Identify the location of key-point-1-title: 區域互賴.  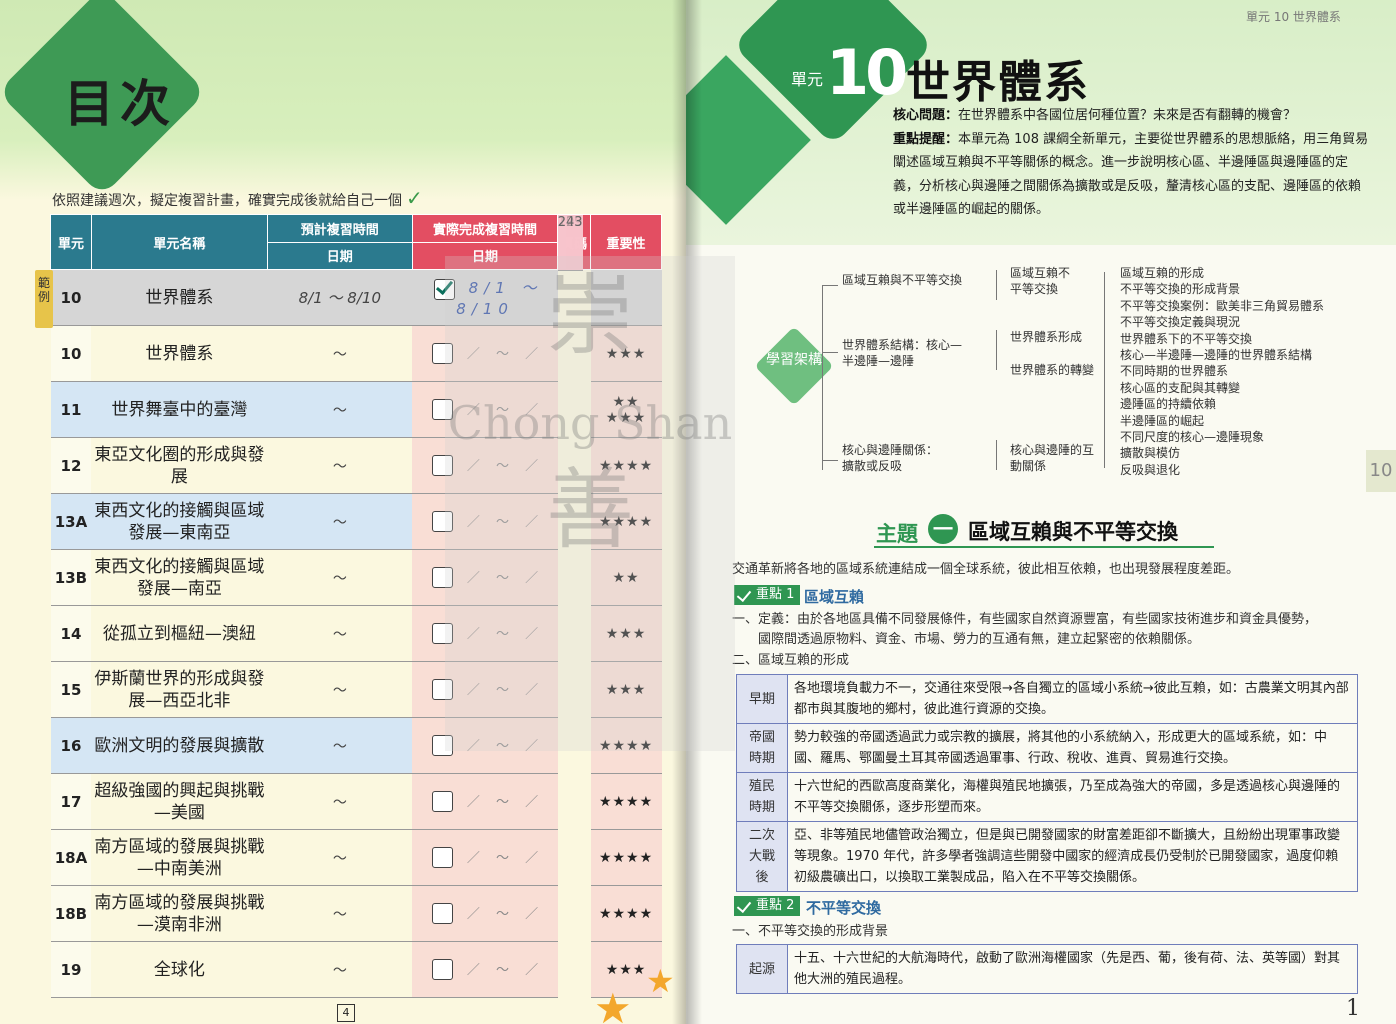
(834, 597).